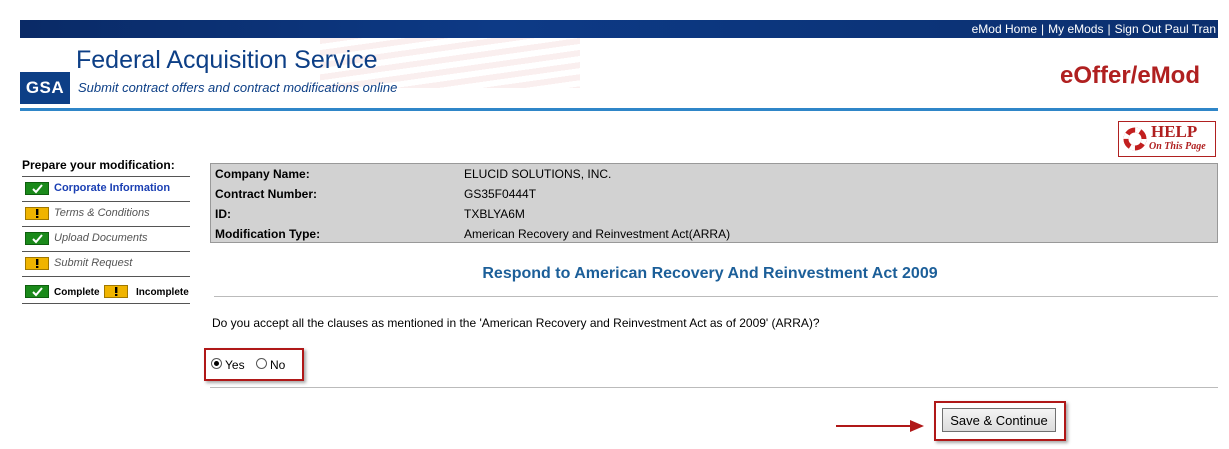 The width and height of the screenshot is (1229, 449). Describe the element at coordinates (261, 363) in the screenshot. I see `no-radio` at that location.